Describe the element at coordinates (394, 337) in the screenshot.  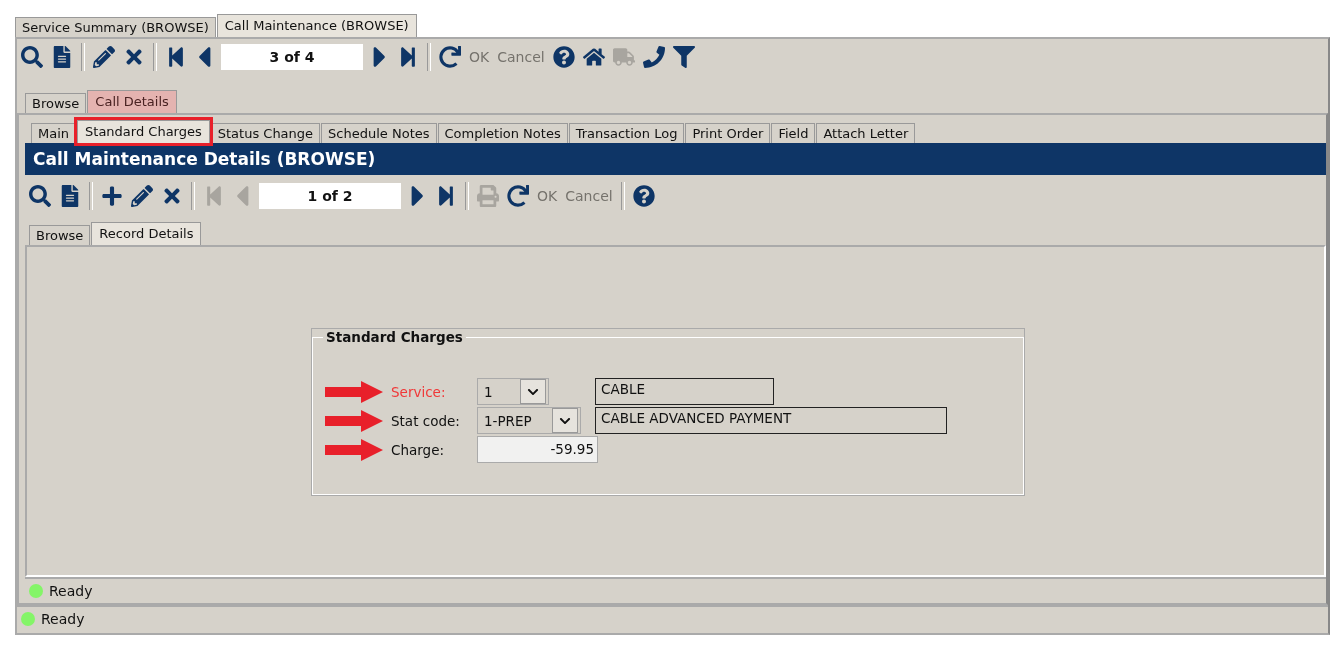
I see `group-title: Standard Charges` at that location.